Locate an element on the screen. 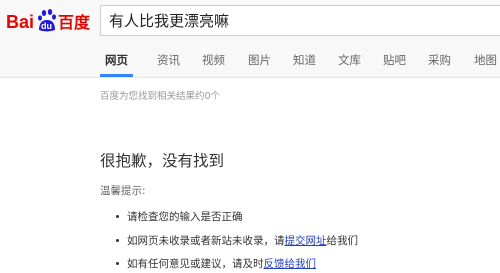 This screenshot has width=500, height=273. logo-paw-text: du is located at coordinates (46, 26).